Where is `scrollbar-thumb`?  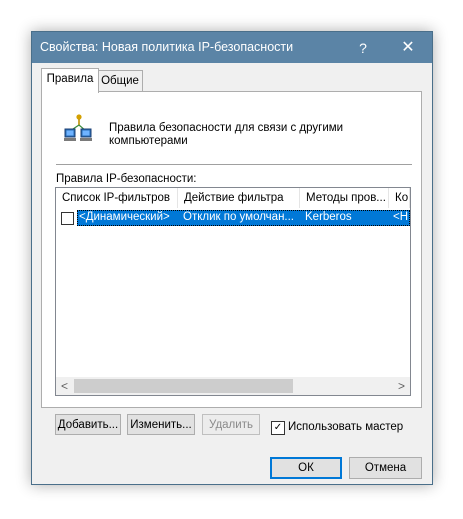 scrollbar-thumb is located at coordinates (183, 386).